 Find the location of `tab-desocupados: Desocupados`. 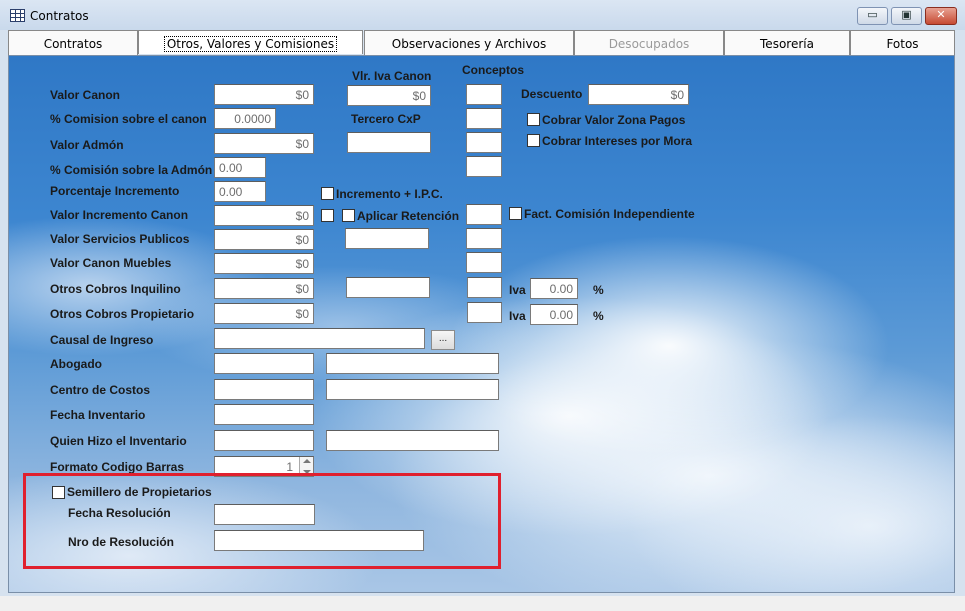

tab-desocupados: Desocupados is located at coordinates (649, 42).